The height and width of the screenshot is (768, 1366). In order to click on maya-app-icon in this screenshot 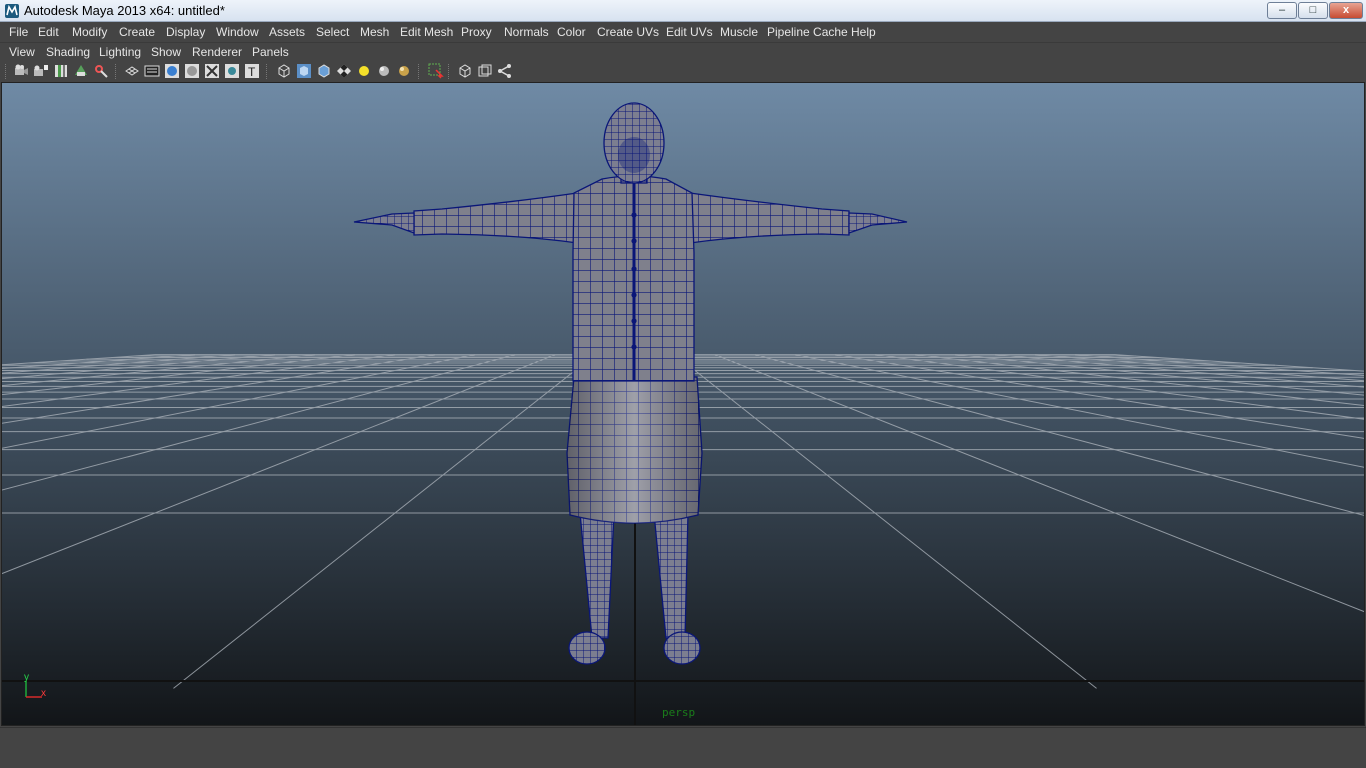, I will do `click(12, 11)`.